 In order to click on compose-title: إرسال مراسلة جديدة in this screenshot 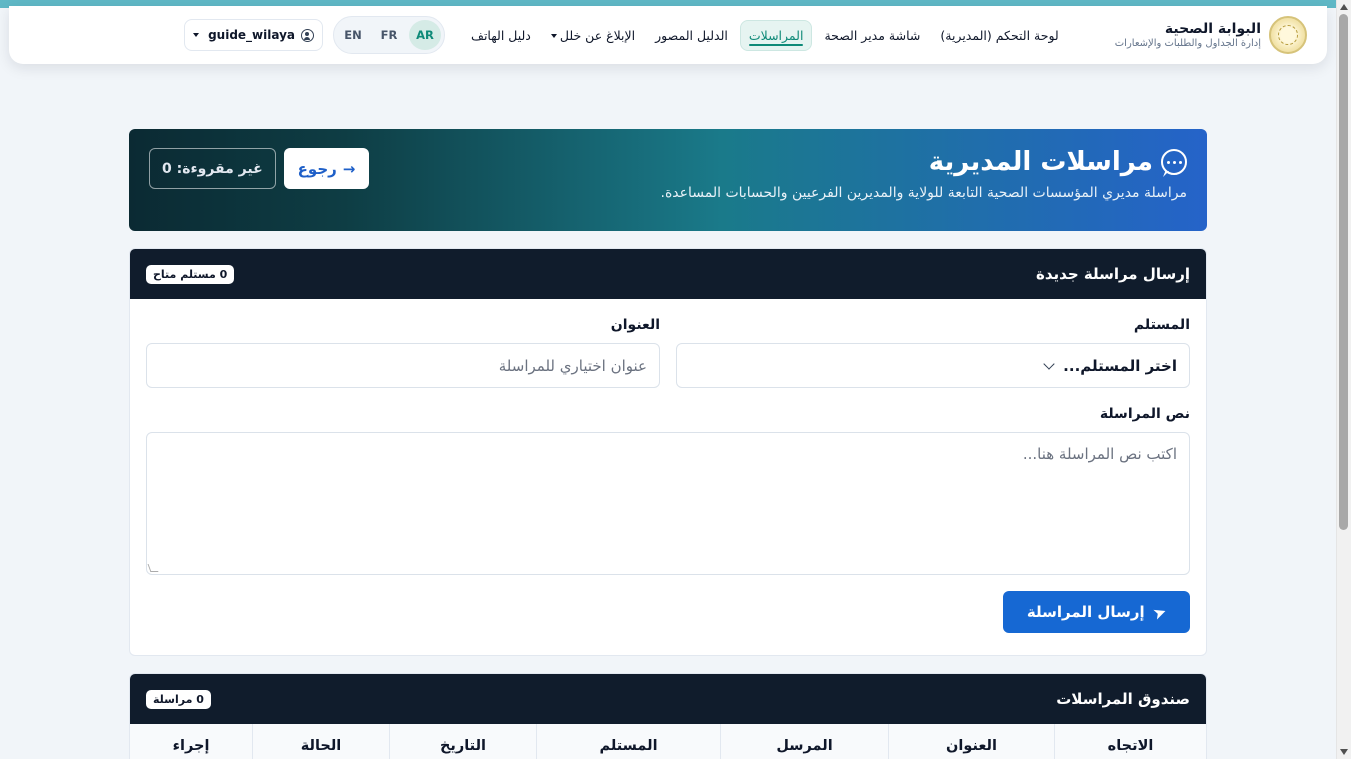, I will do `click(1113, 274)`.